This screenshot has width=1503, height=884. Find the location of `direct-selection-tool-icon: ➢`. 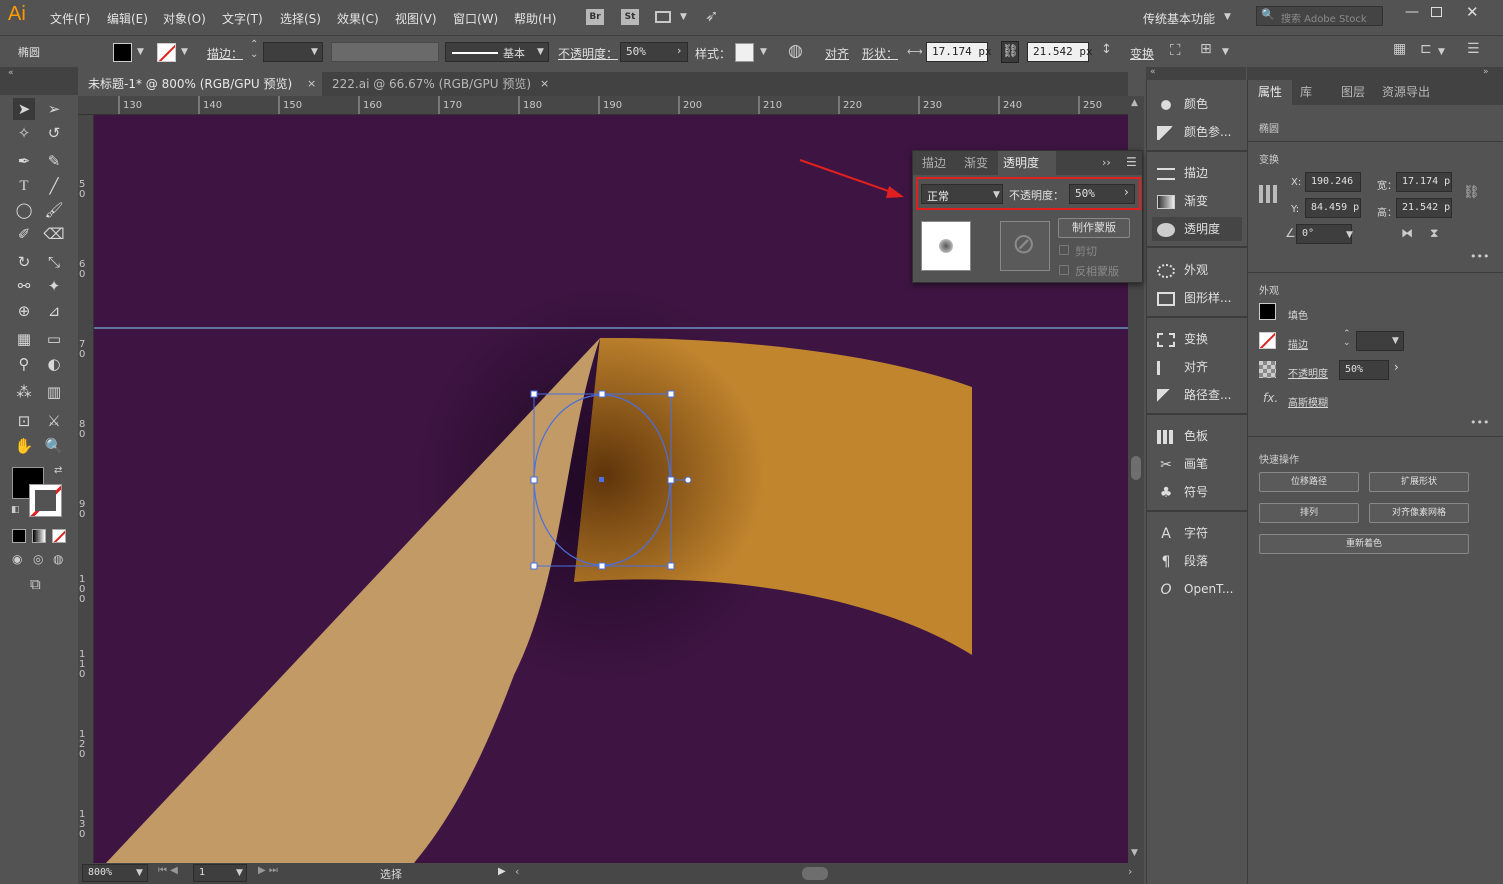

direct-selection-tool-icon: ➢ is located at coordinates (54, 109).